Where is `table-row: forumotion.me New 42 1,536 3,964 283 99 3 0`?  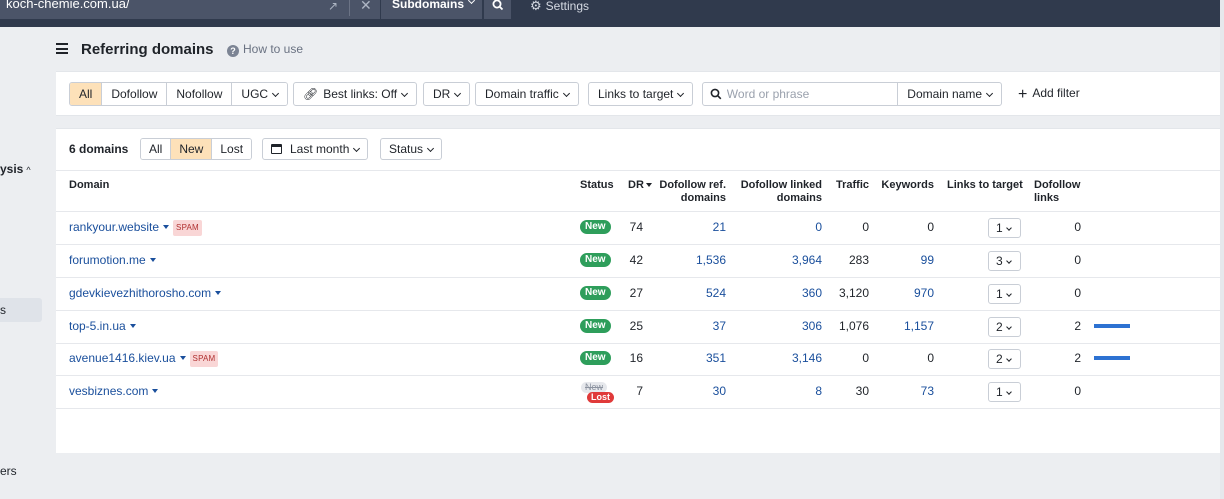 table-row: forumotion.me New 42 1,536 3,964 283 99 3 0 is located at coordinates (640, 261).